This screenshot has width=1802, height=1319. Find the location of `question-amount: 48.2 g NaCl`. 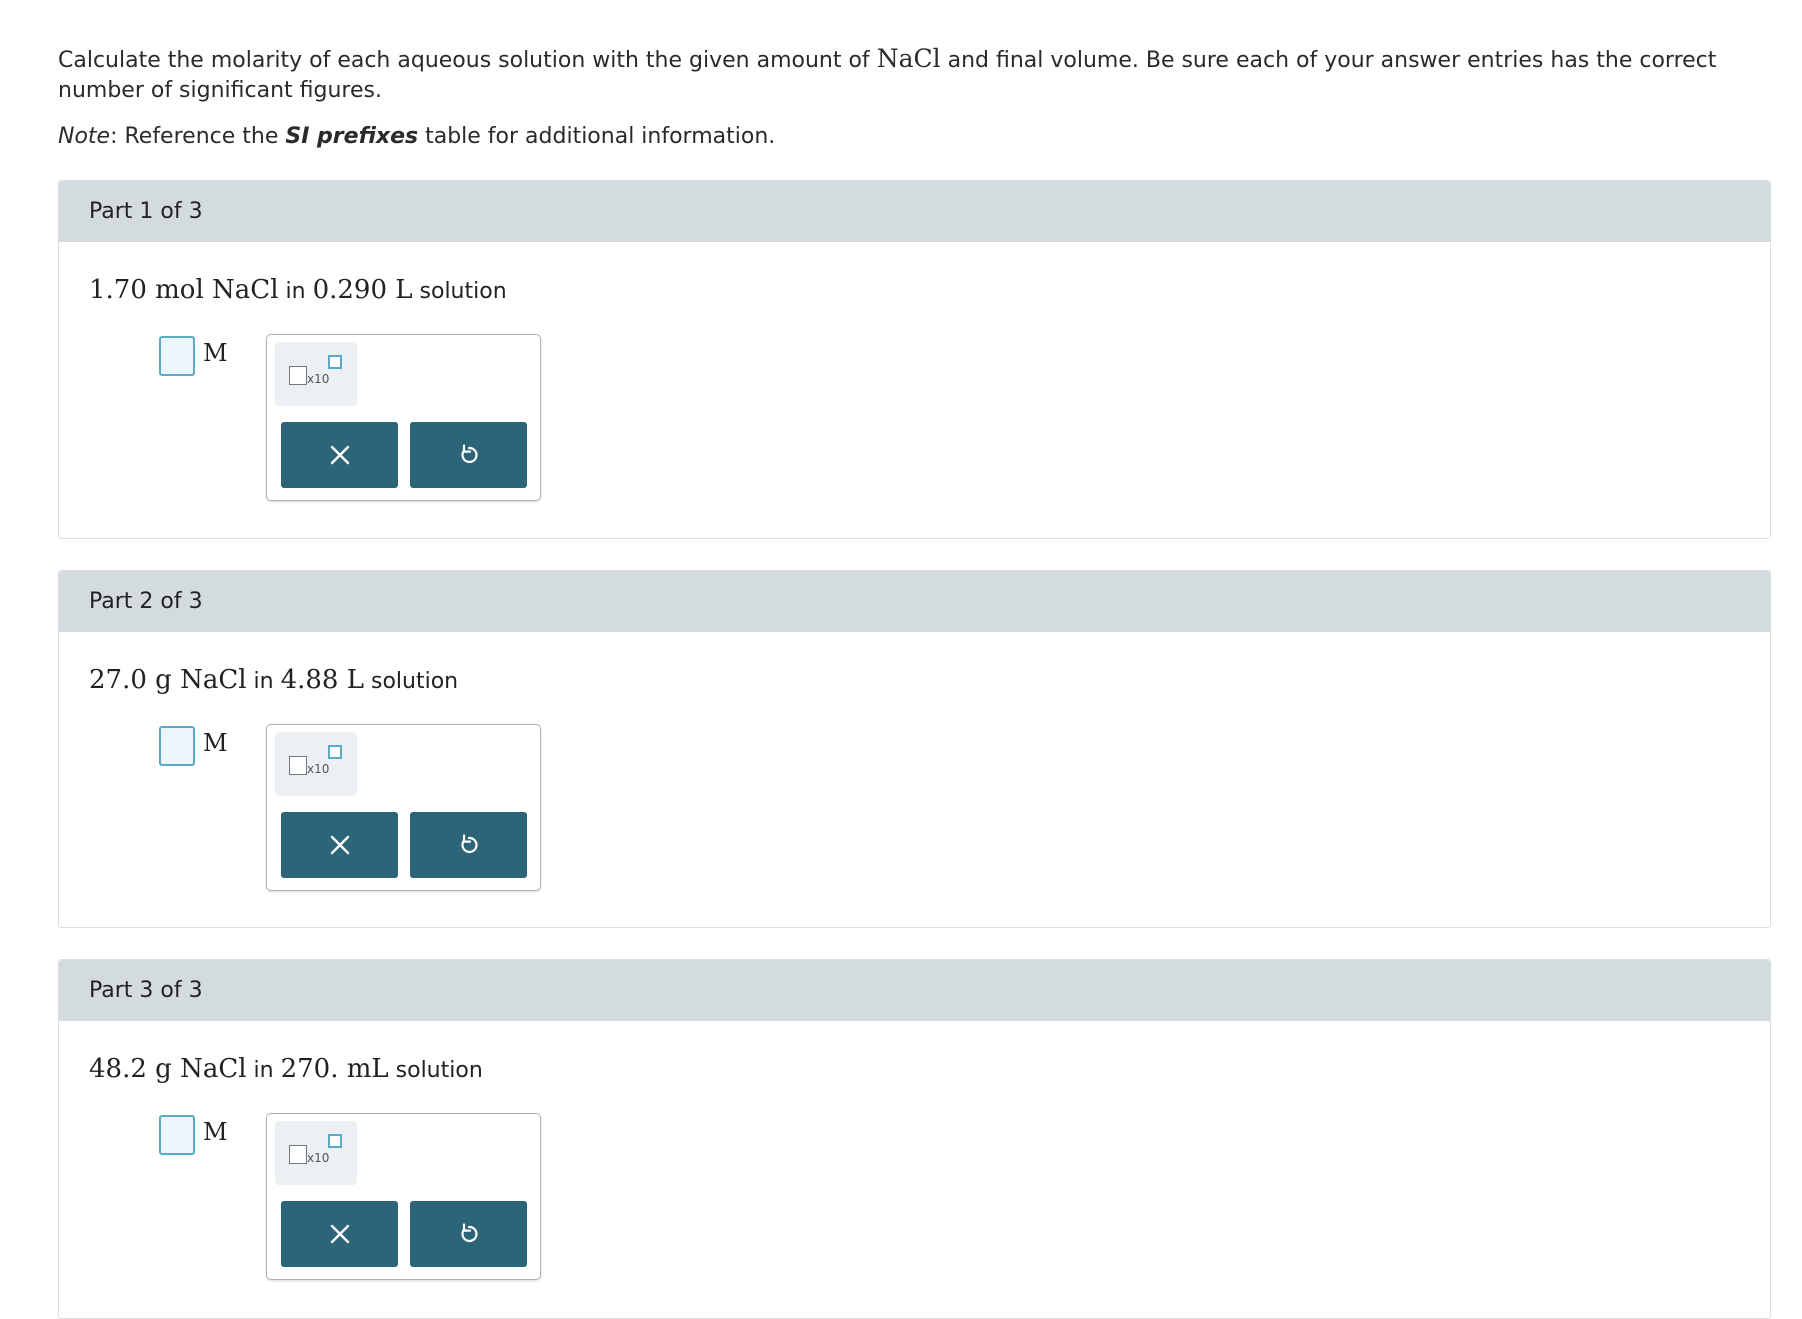

question-amount: 48.2 g NaCl is located at coordinates (168, 1069).